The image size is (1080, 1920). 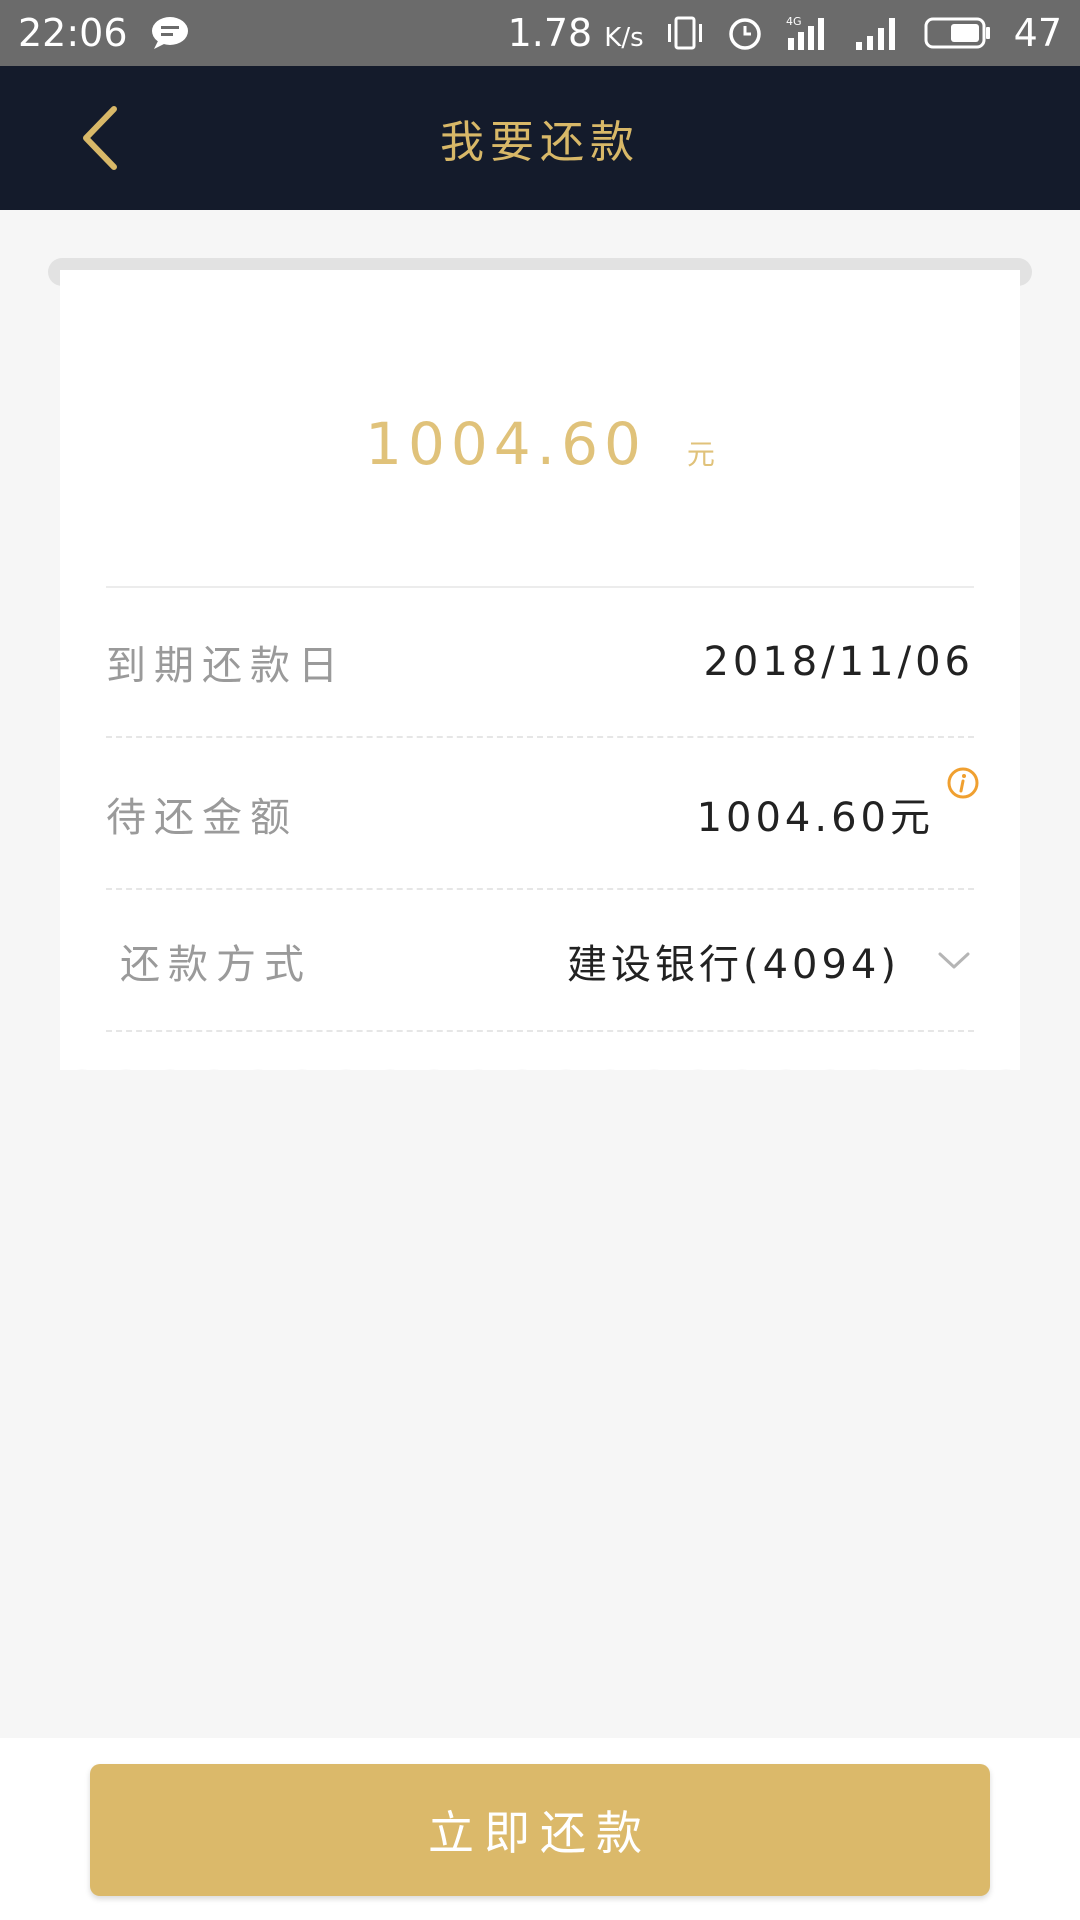 I want to click on chevron-down-icon, so click(x=954, y=961).